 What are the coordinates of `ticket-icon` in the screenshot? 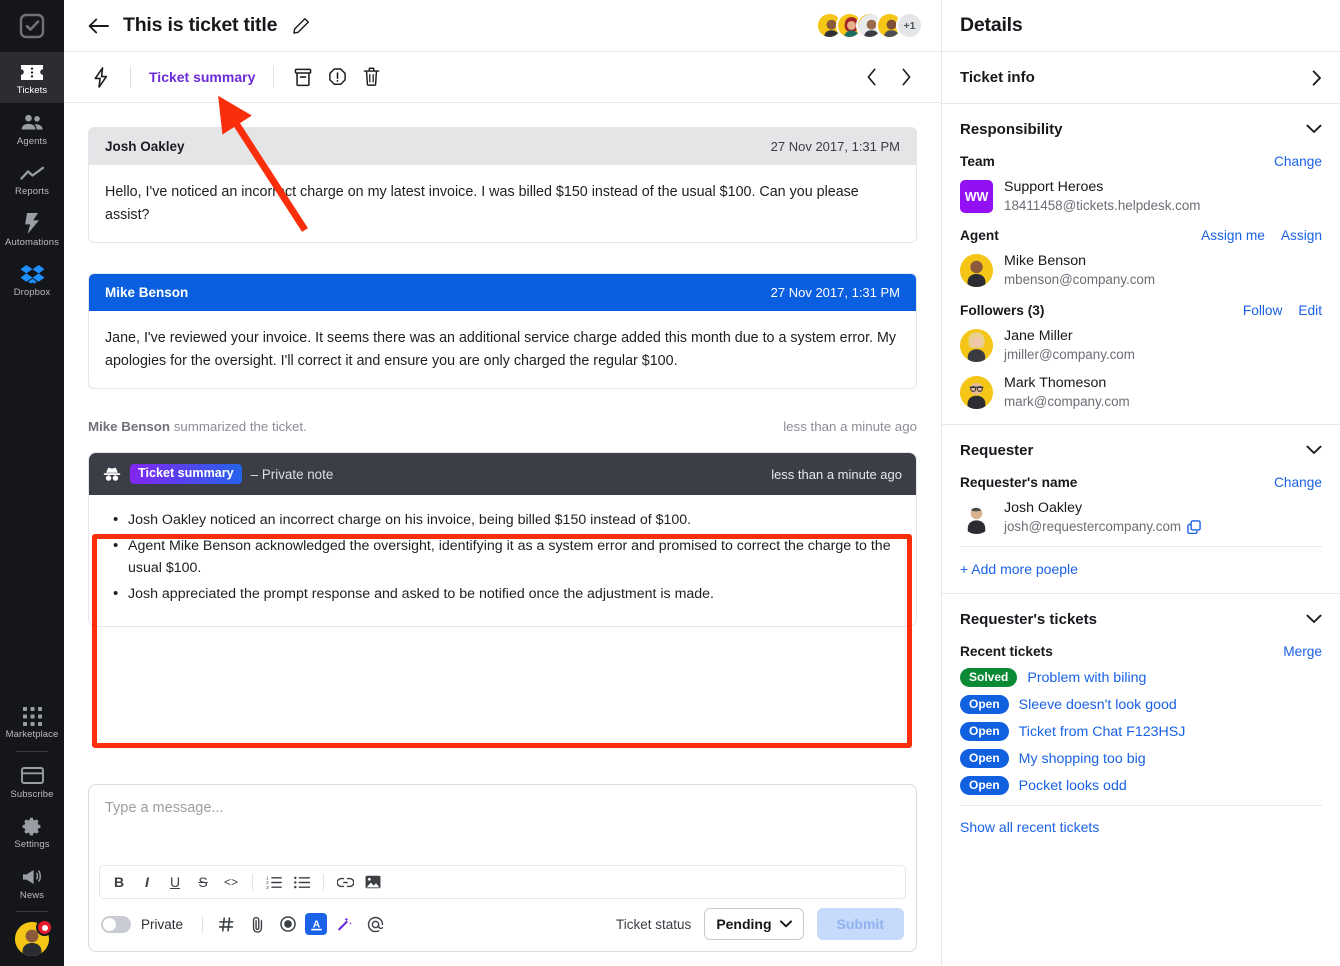 It's located at (32, 72).